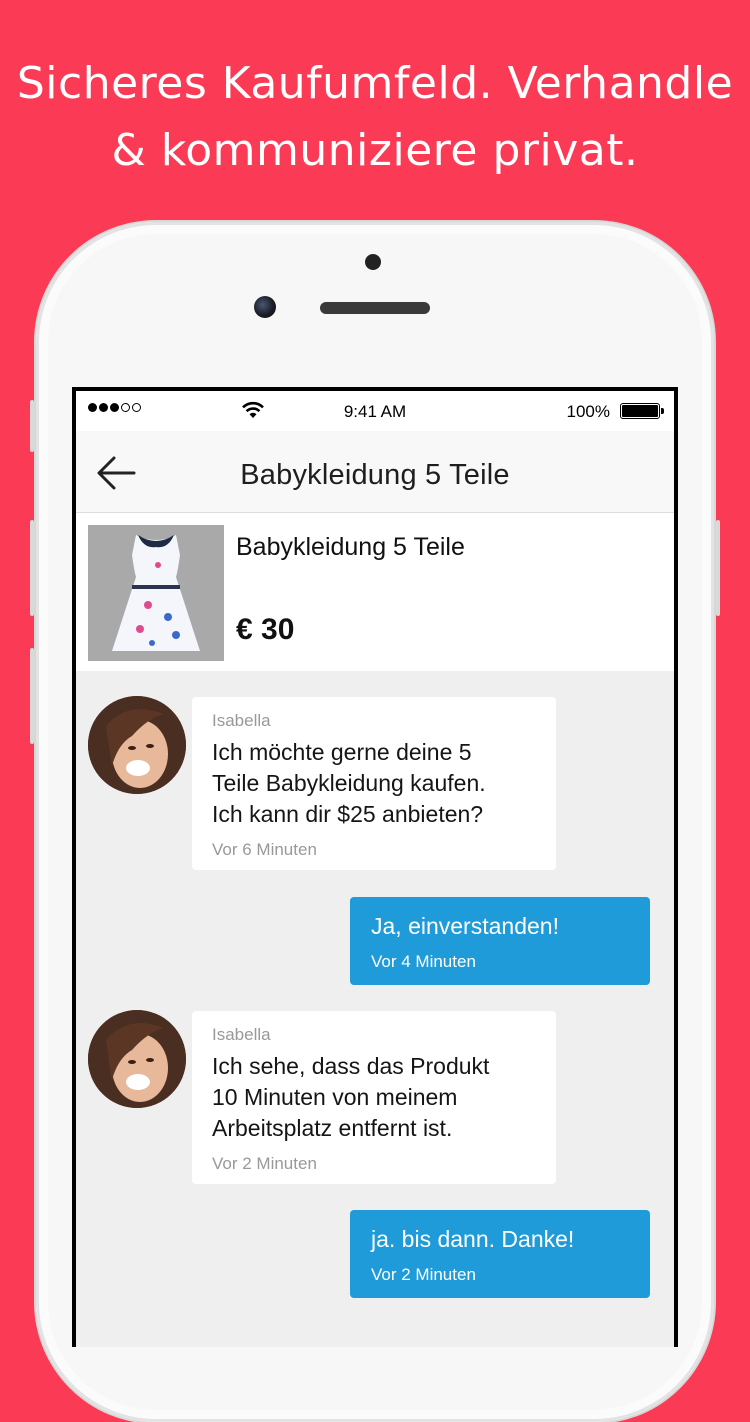 Image resolution: width=750 pixels, height=1422 pixels. I want to click on proximity-sensor, so click(373, 262).